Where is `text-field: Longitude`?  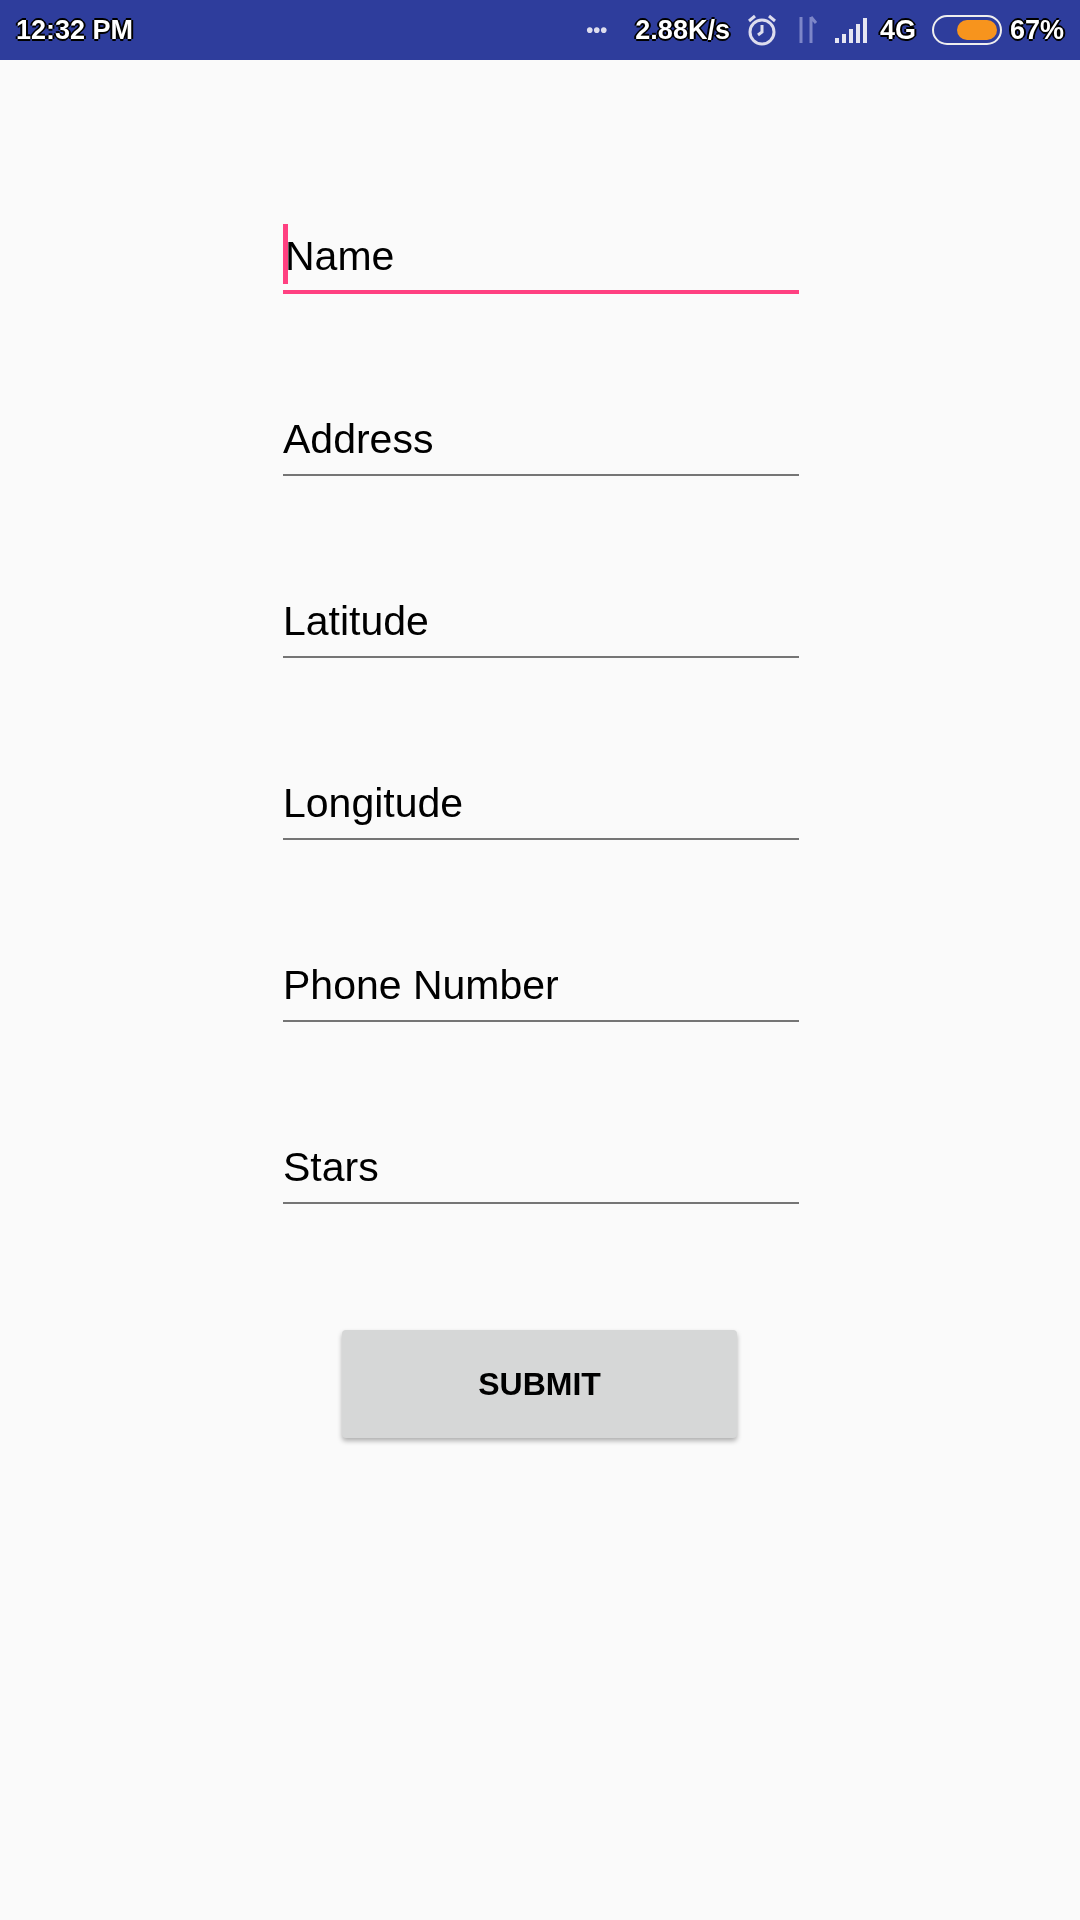
text-field: Longitude is located at coordinates (541, 804).